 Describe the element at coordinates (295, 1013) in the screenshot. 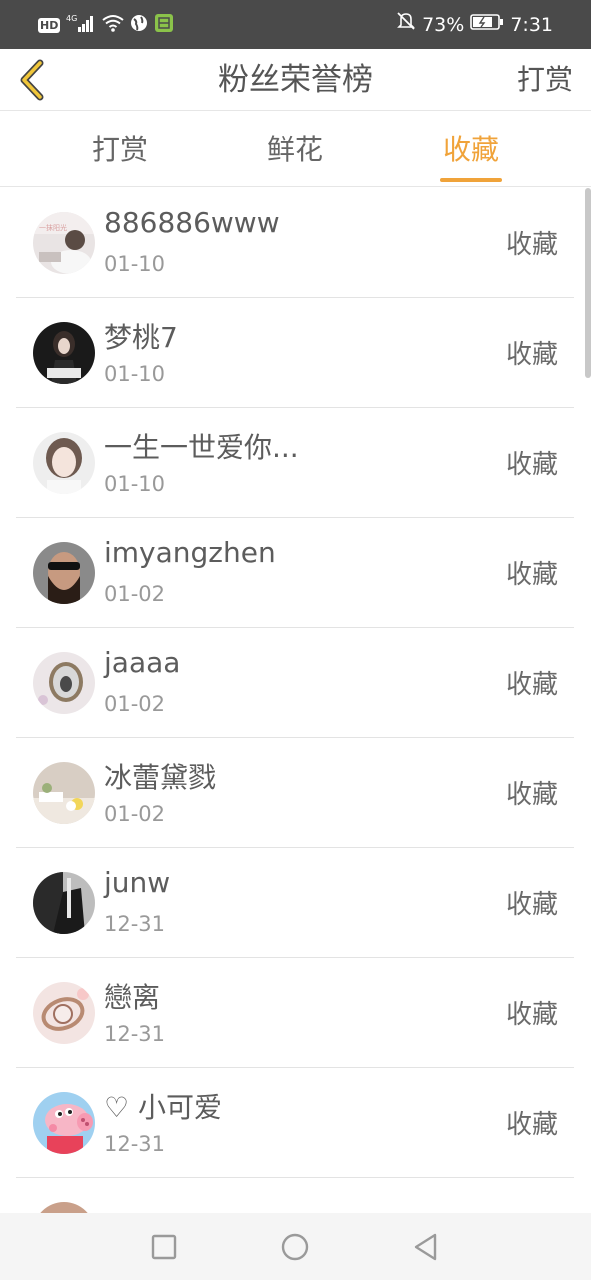

I see `list-item: 戀离 12-31 收藏` at that location.